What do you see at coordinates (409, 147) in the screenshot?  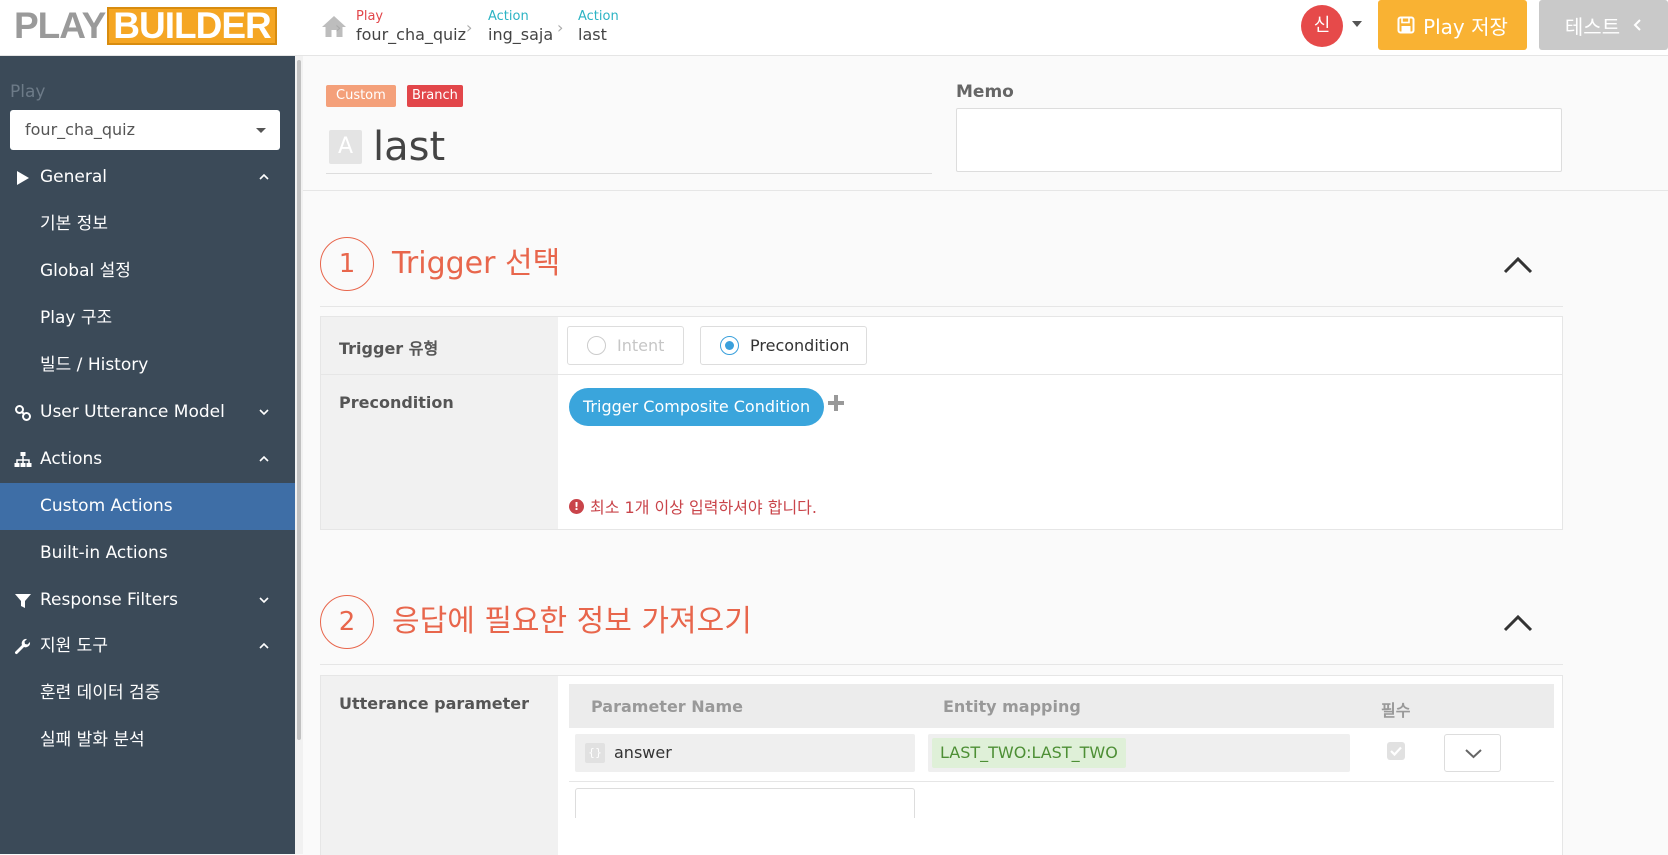 I see `action-name: last` at bounding box center [409, 147].